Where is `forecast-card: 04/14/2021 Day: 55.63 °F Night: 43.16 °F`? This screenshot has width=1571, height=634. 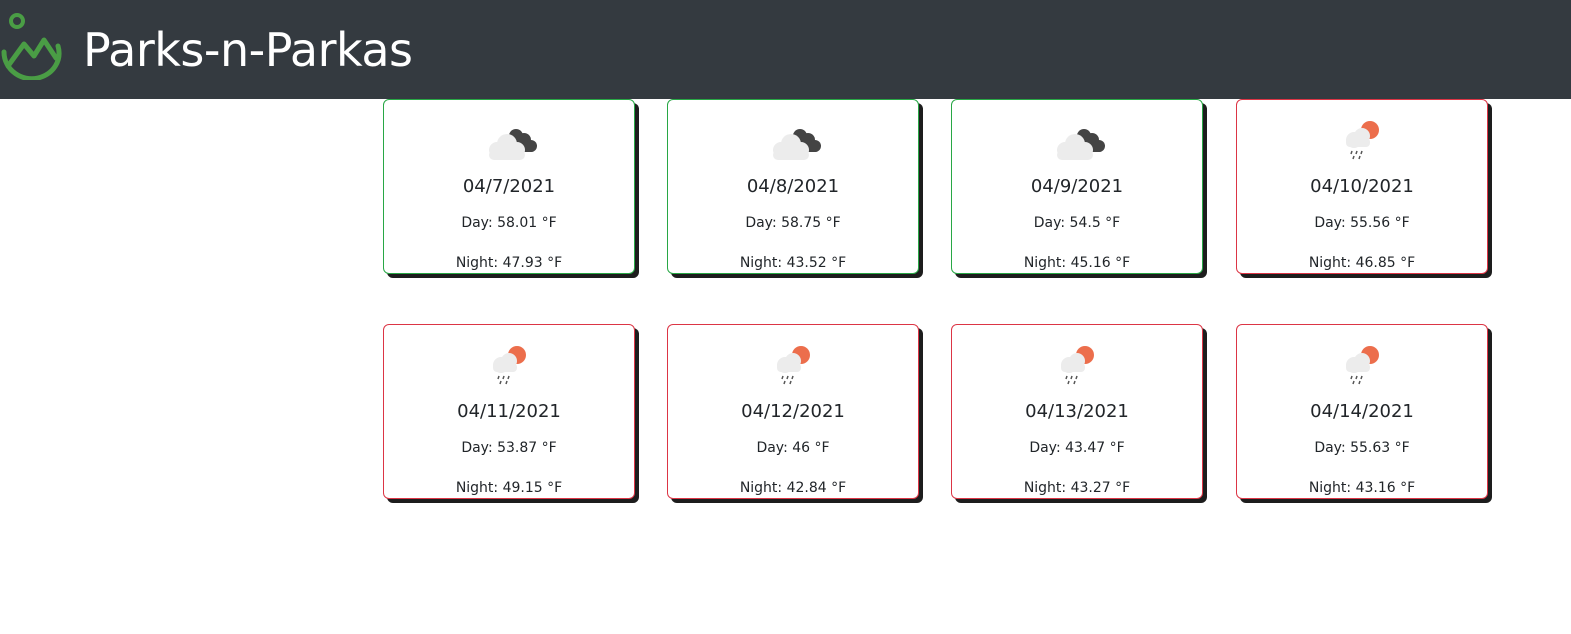
forecast-card: 04/14/2021 Day: 55.63 °F Night: 43.16 °F is located at coordinates (1362, 411).